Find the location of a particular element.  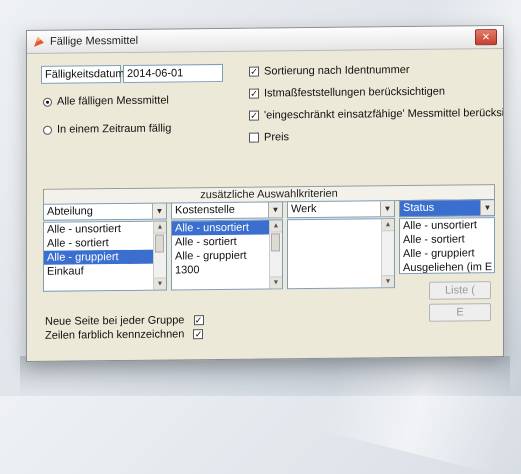

werk-scrollbar: ▲ ▼ is located at coordinates (387, 253).